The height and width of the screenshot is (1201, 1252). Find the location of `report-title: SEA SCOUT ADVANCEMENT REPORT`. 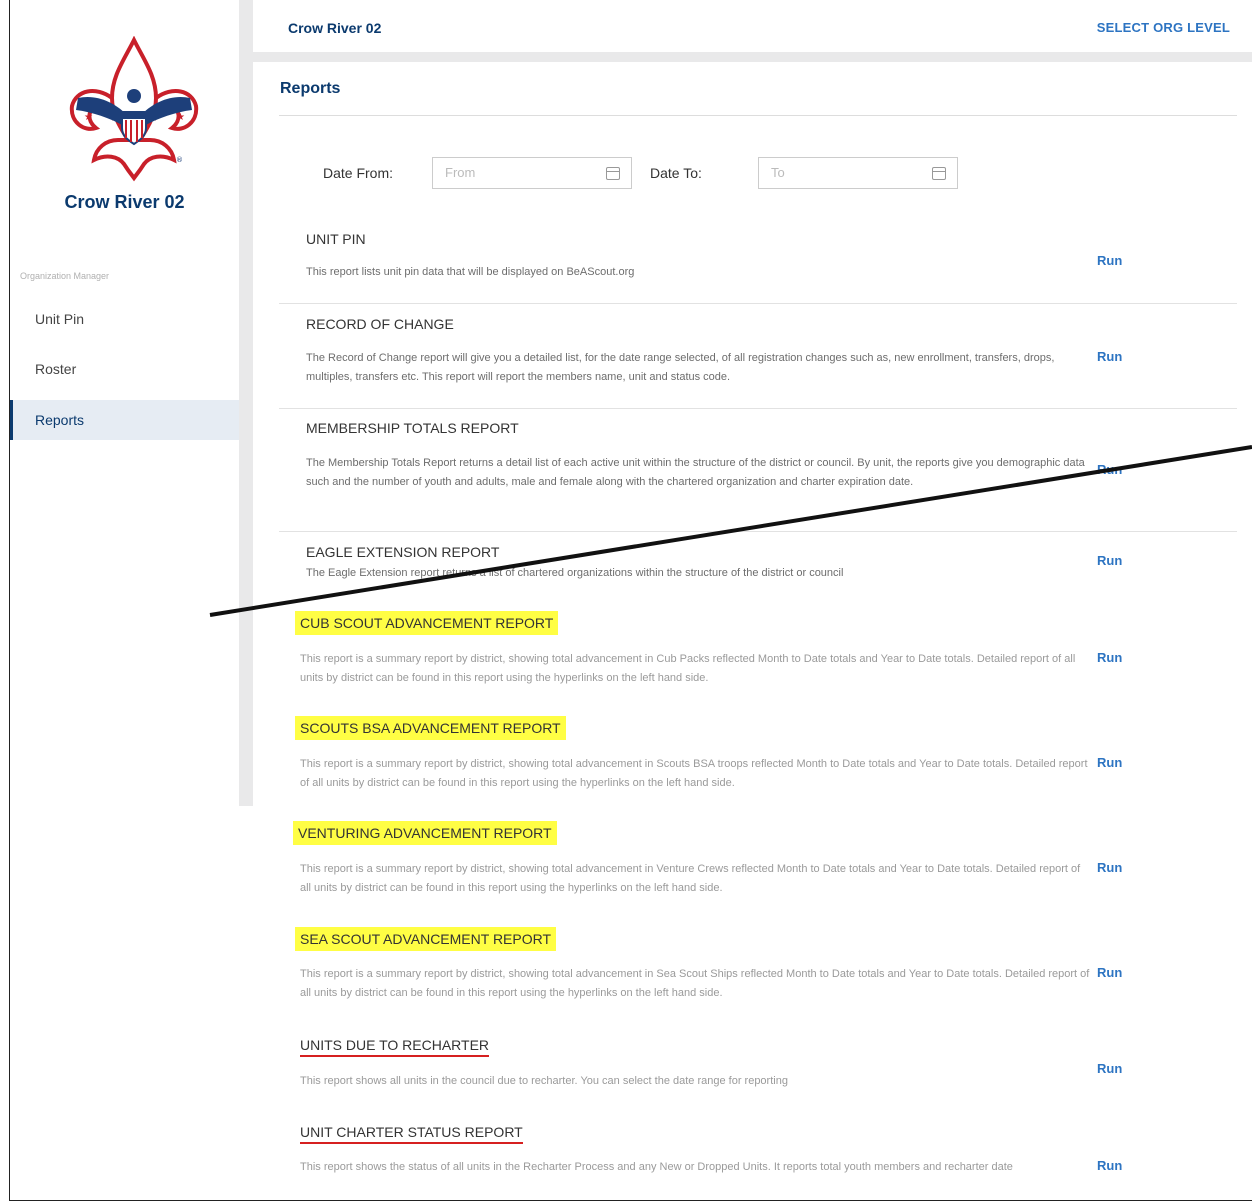

report-title: SEA SCOUT ADVANCEMENT REPORT is located at coordinates (426, 939).